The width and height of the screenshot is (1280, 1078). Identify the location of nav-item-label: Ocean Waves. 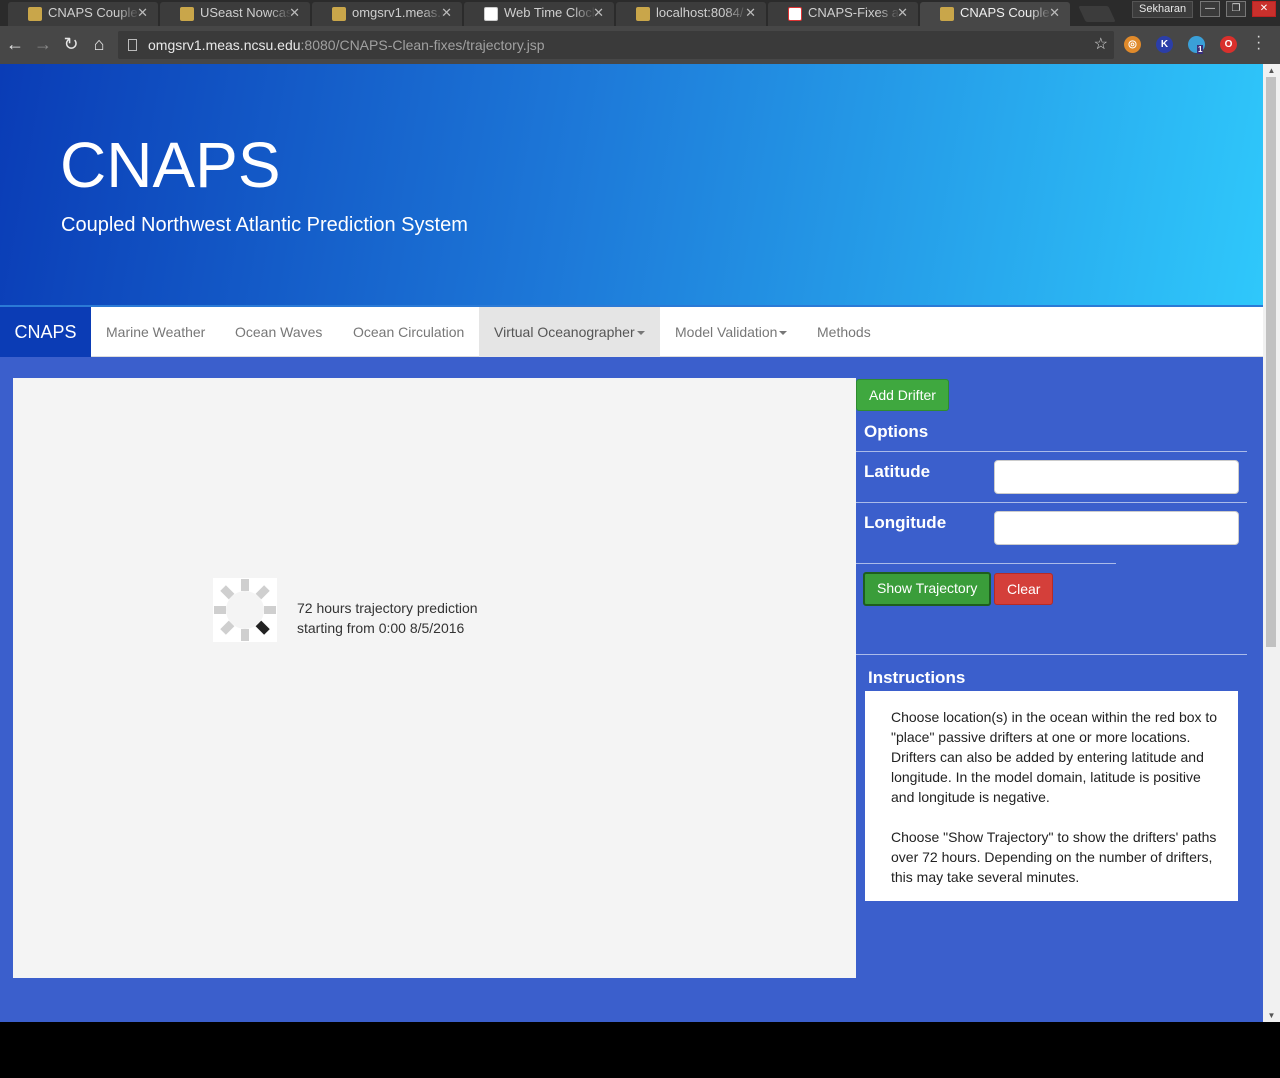
(279, 332).